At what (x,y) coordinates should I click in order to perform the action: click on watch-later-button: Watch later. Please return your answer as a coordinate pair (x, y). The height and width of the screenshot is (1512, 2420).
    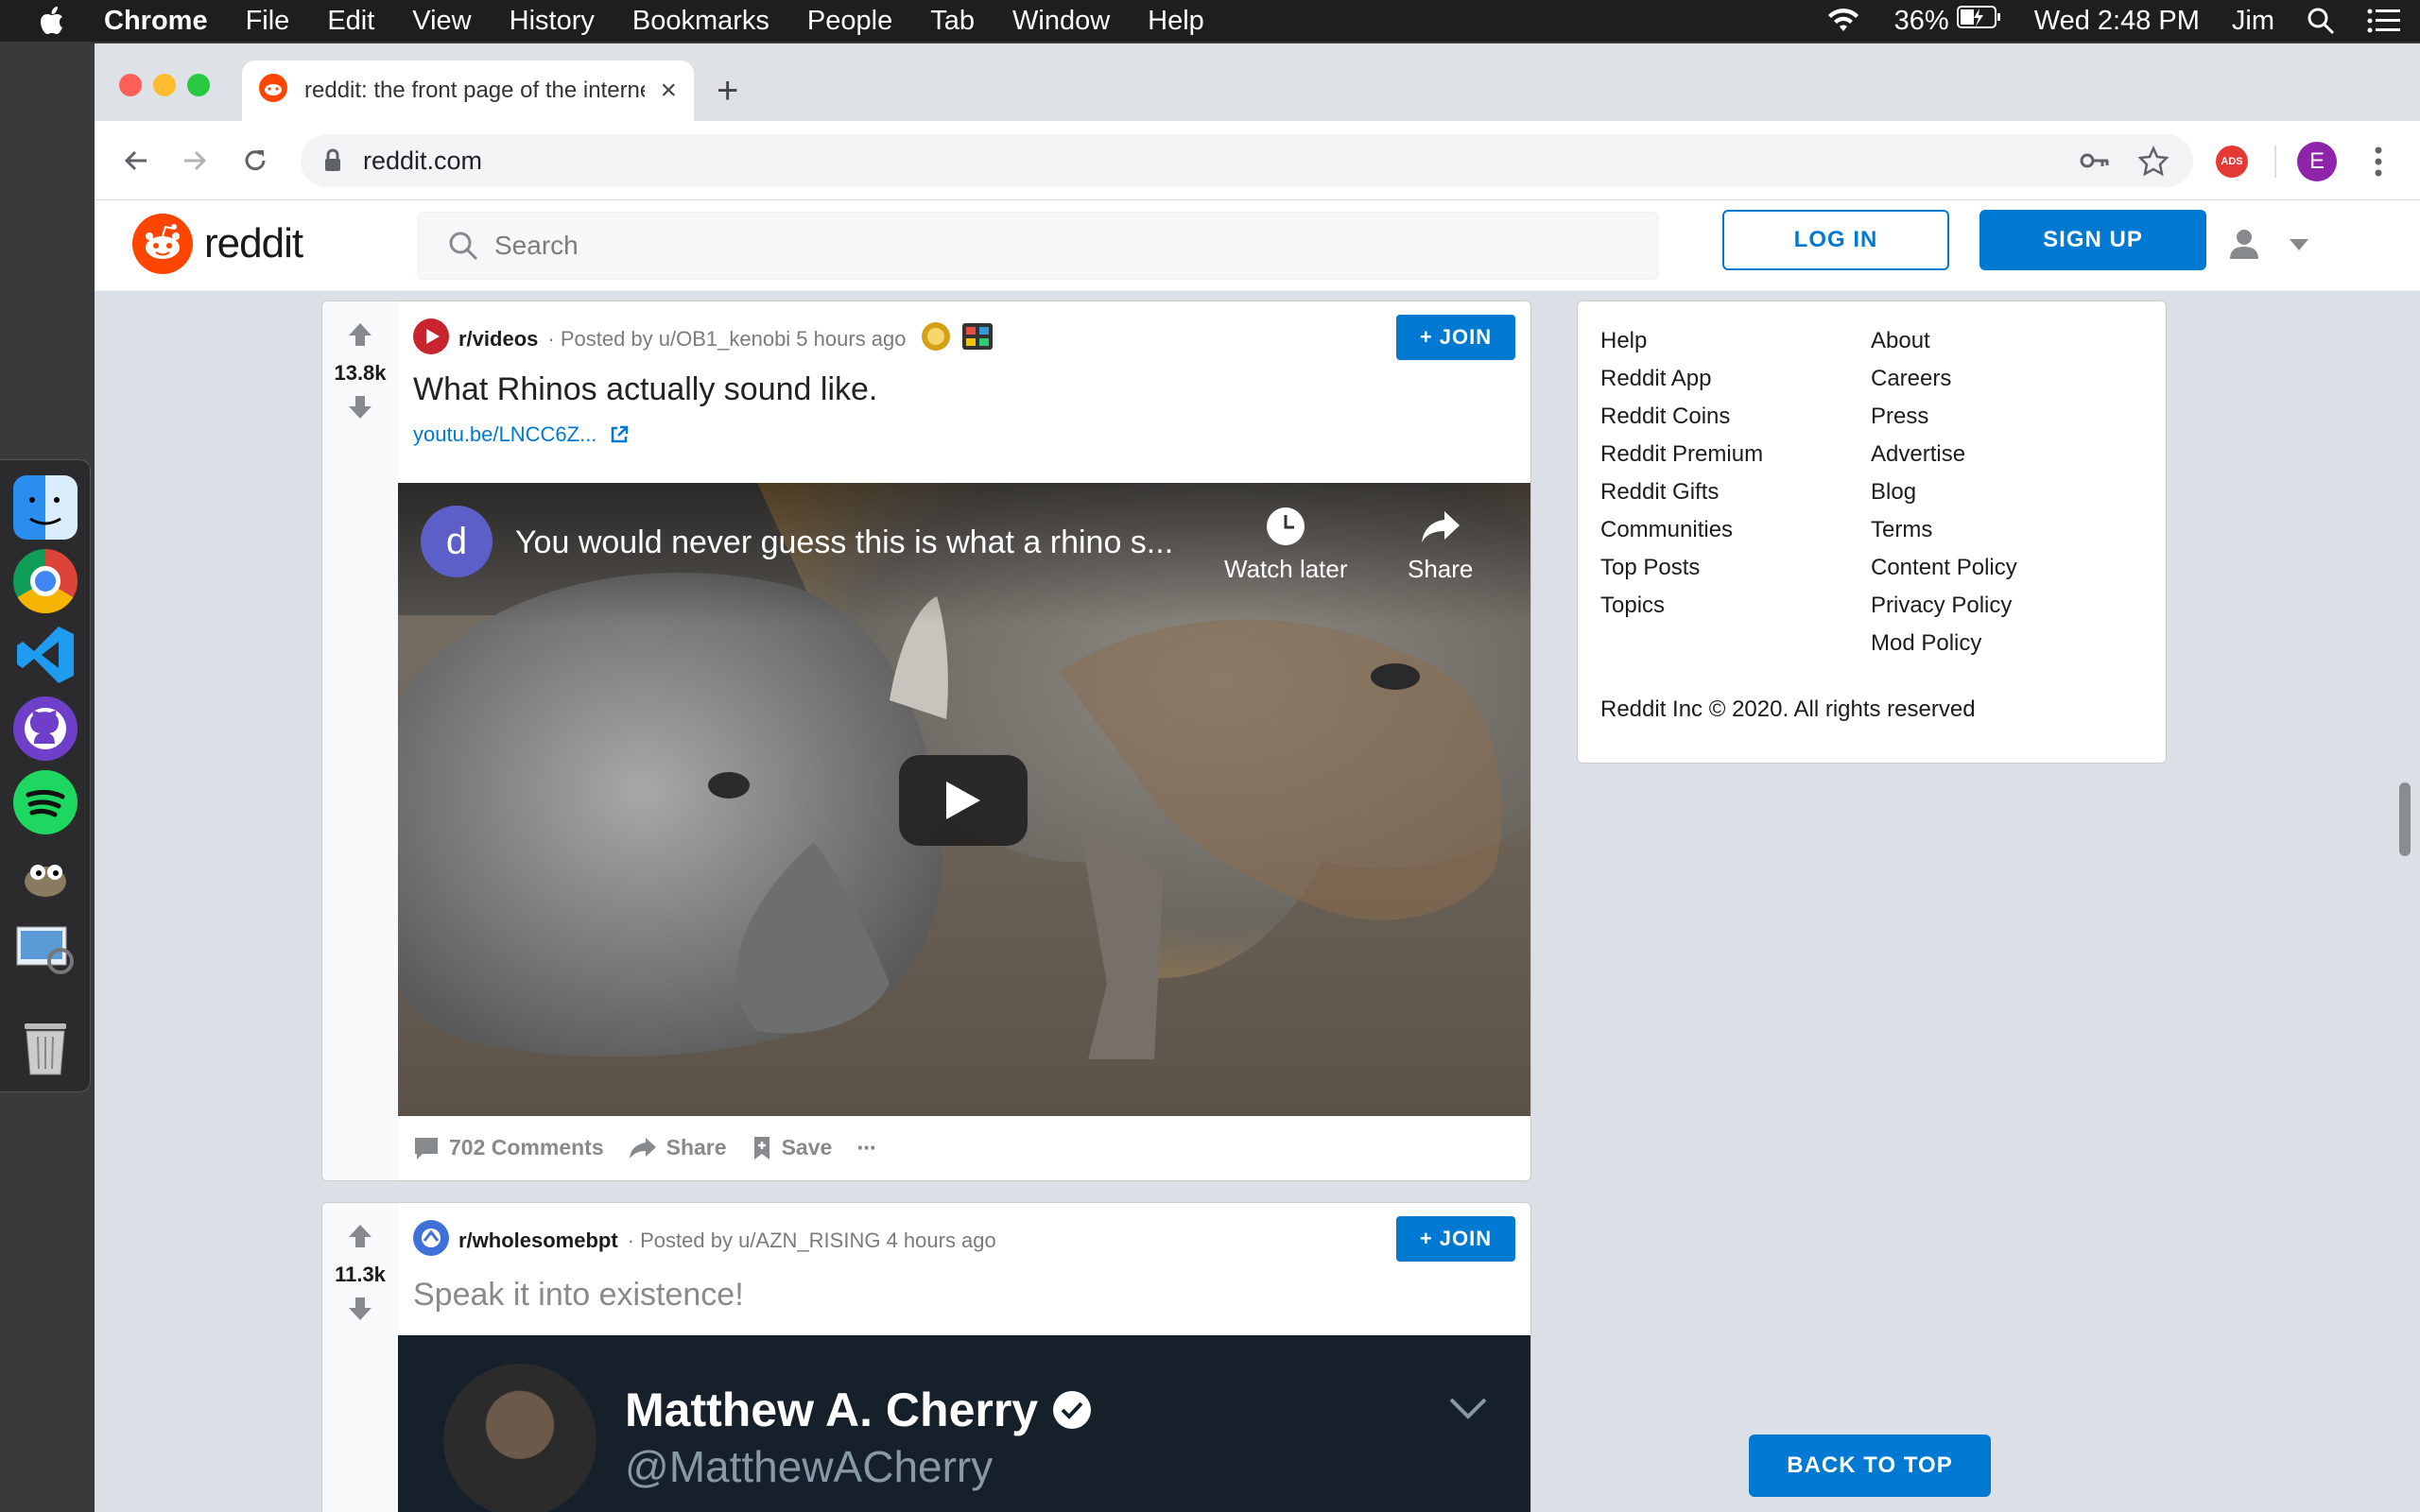
    Looking at the image, I should click on (1286, 545).